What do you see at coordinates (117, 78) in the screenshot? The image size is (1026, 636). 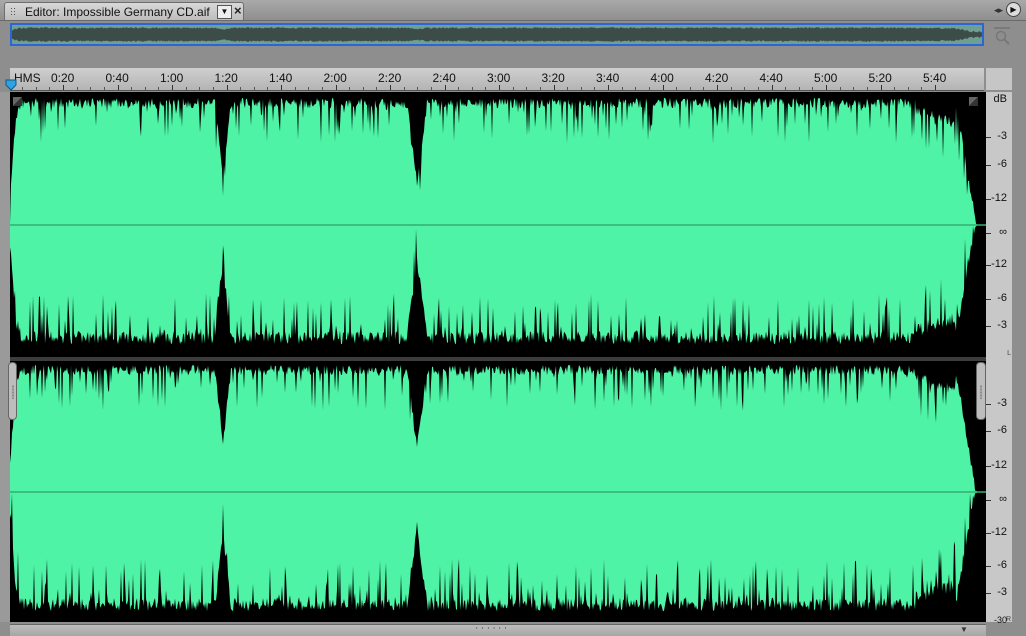 I see `ruler-tick-label: 0:40` at bounding box center [117, 78].